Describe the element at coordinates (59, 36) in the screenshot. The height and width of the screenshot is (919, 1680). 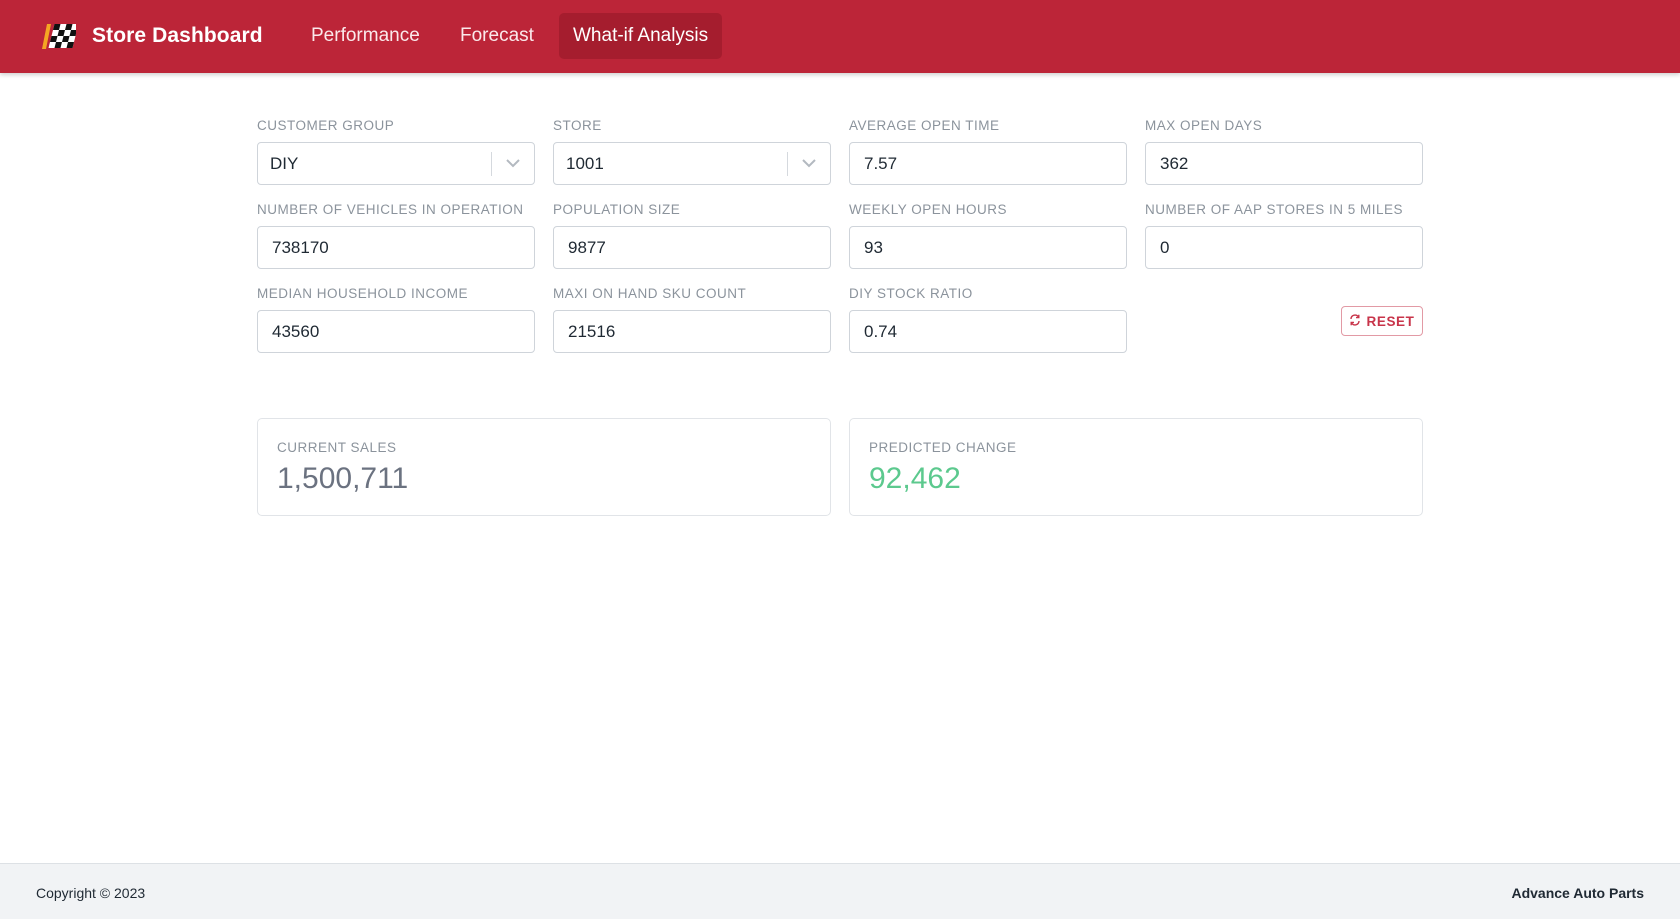
I see `checkered-flag-icon` at that location.